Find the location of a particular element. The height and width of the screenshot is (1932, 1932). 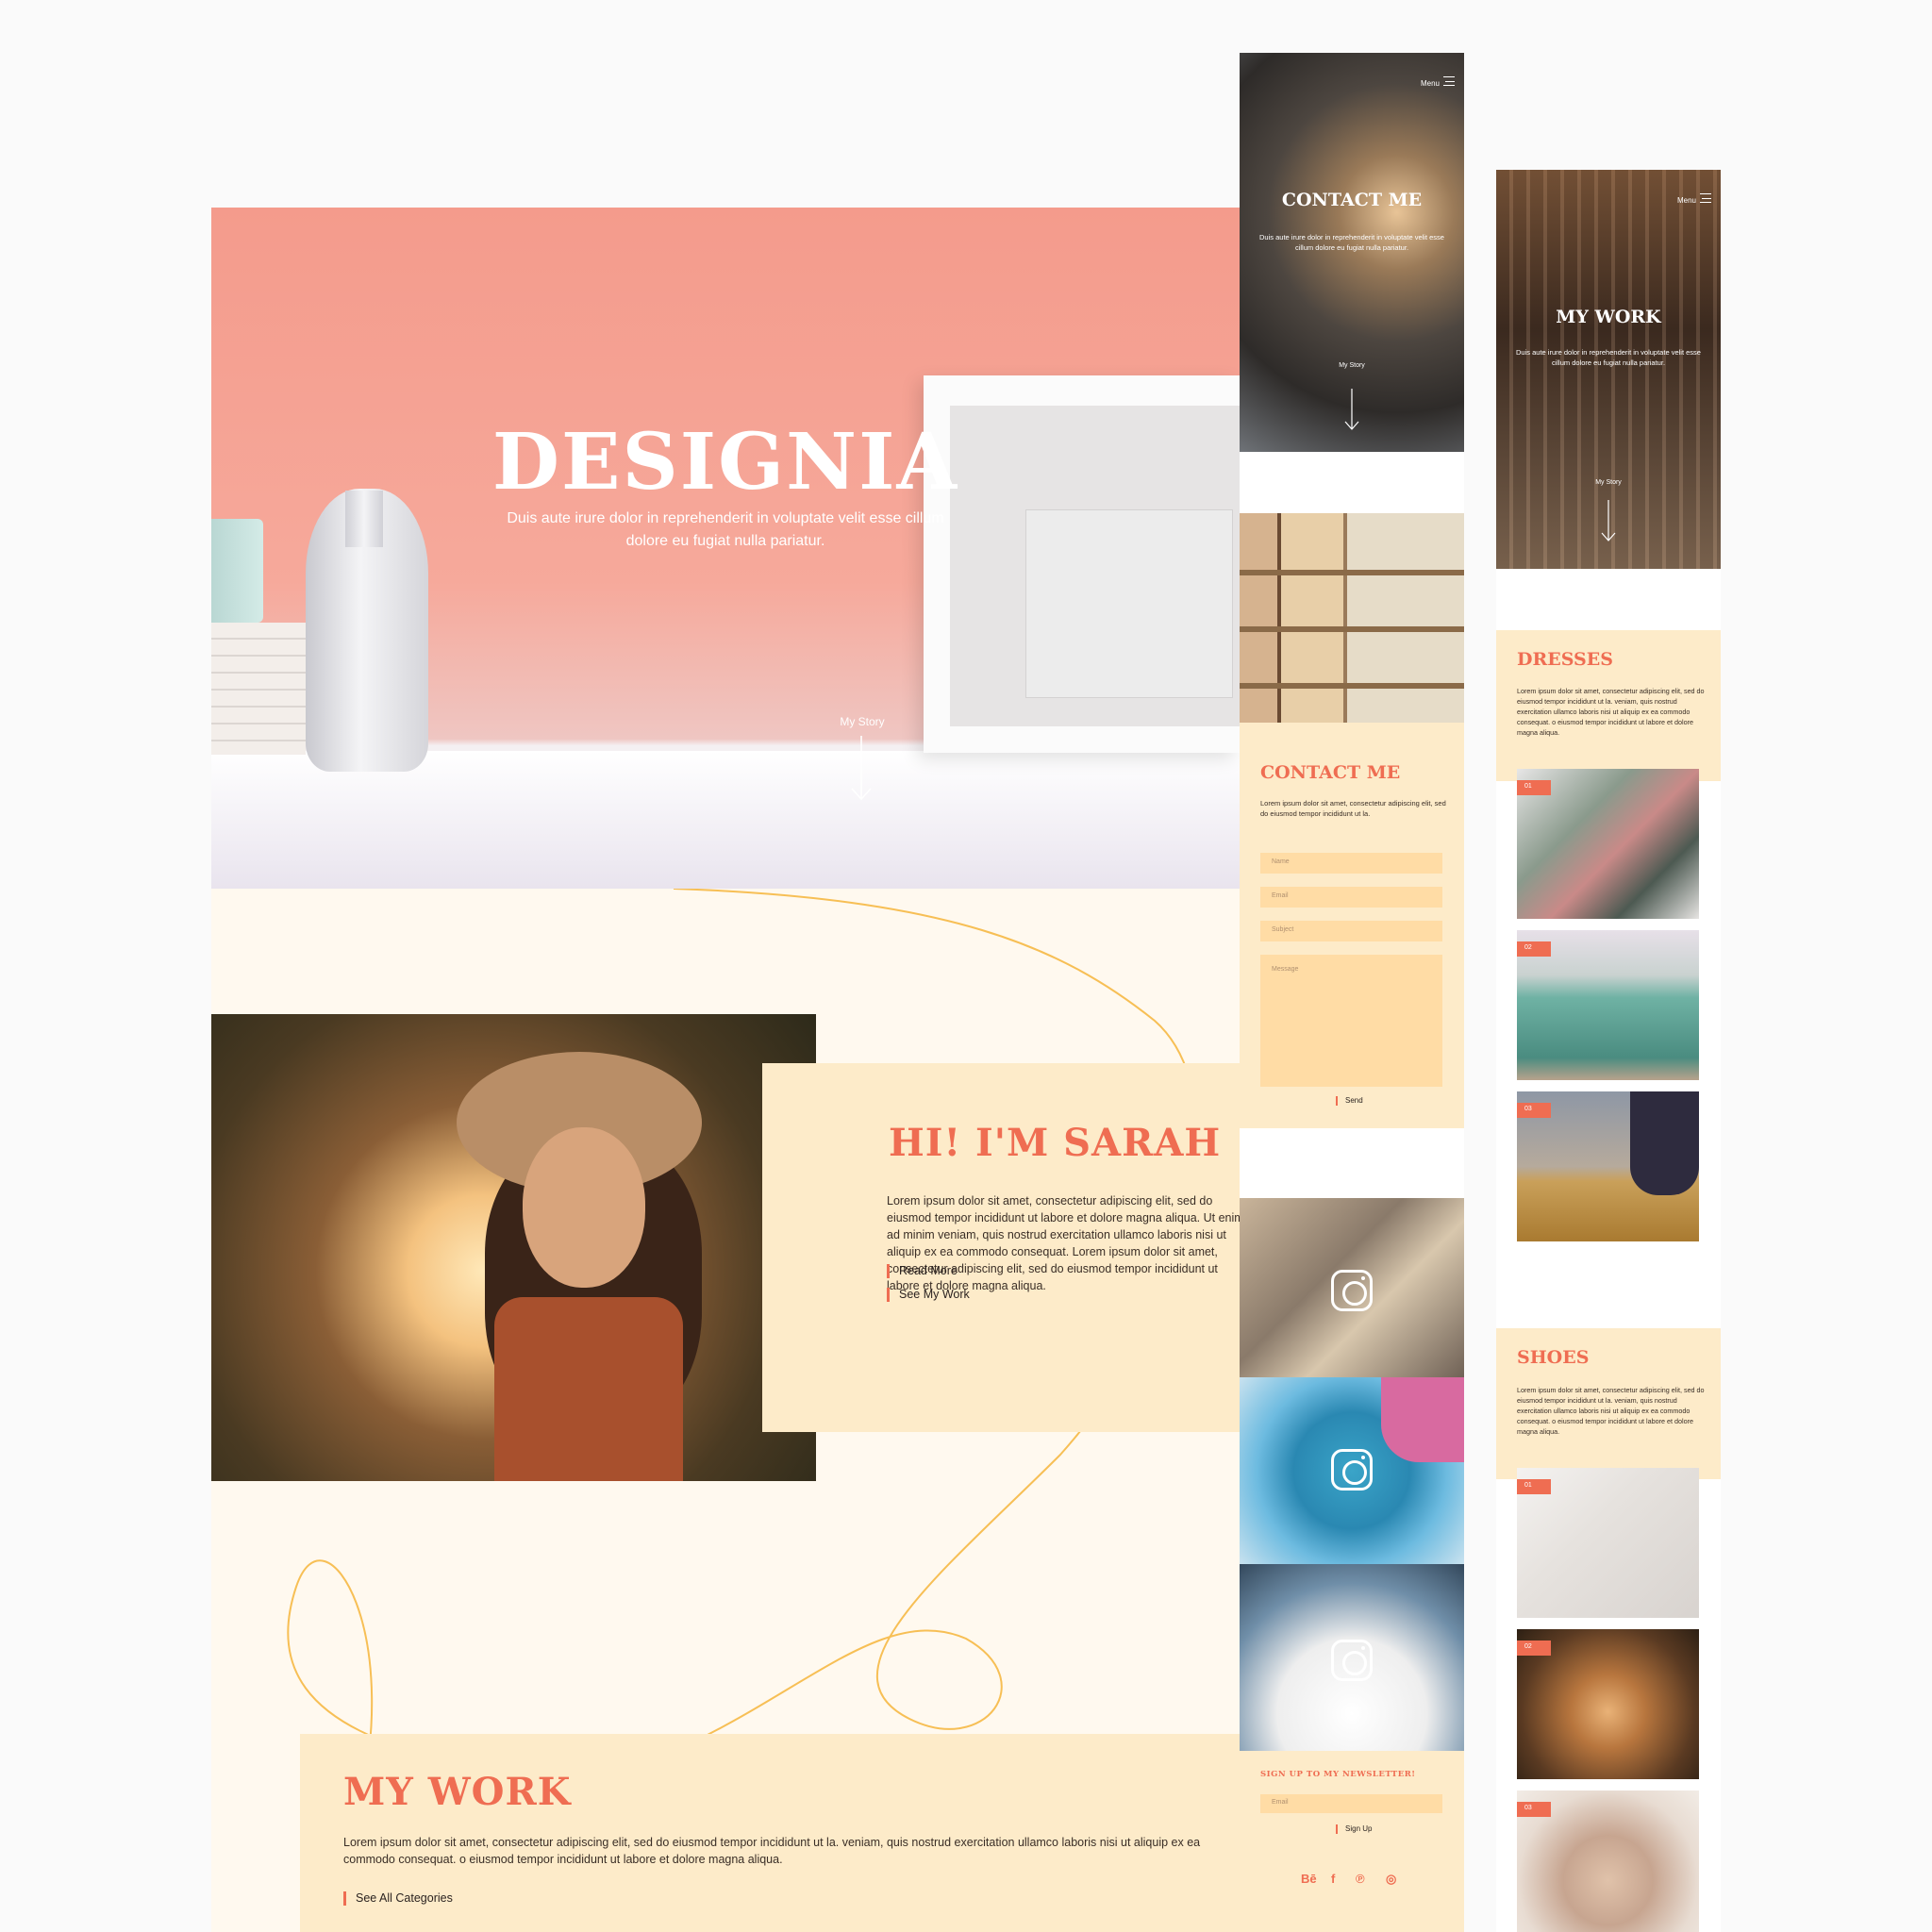

dress-photo-3: 03 is located at coordinates (1608, 1166).